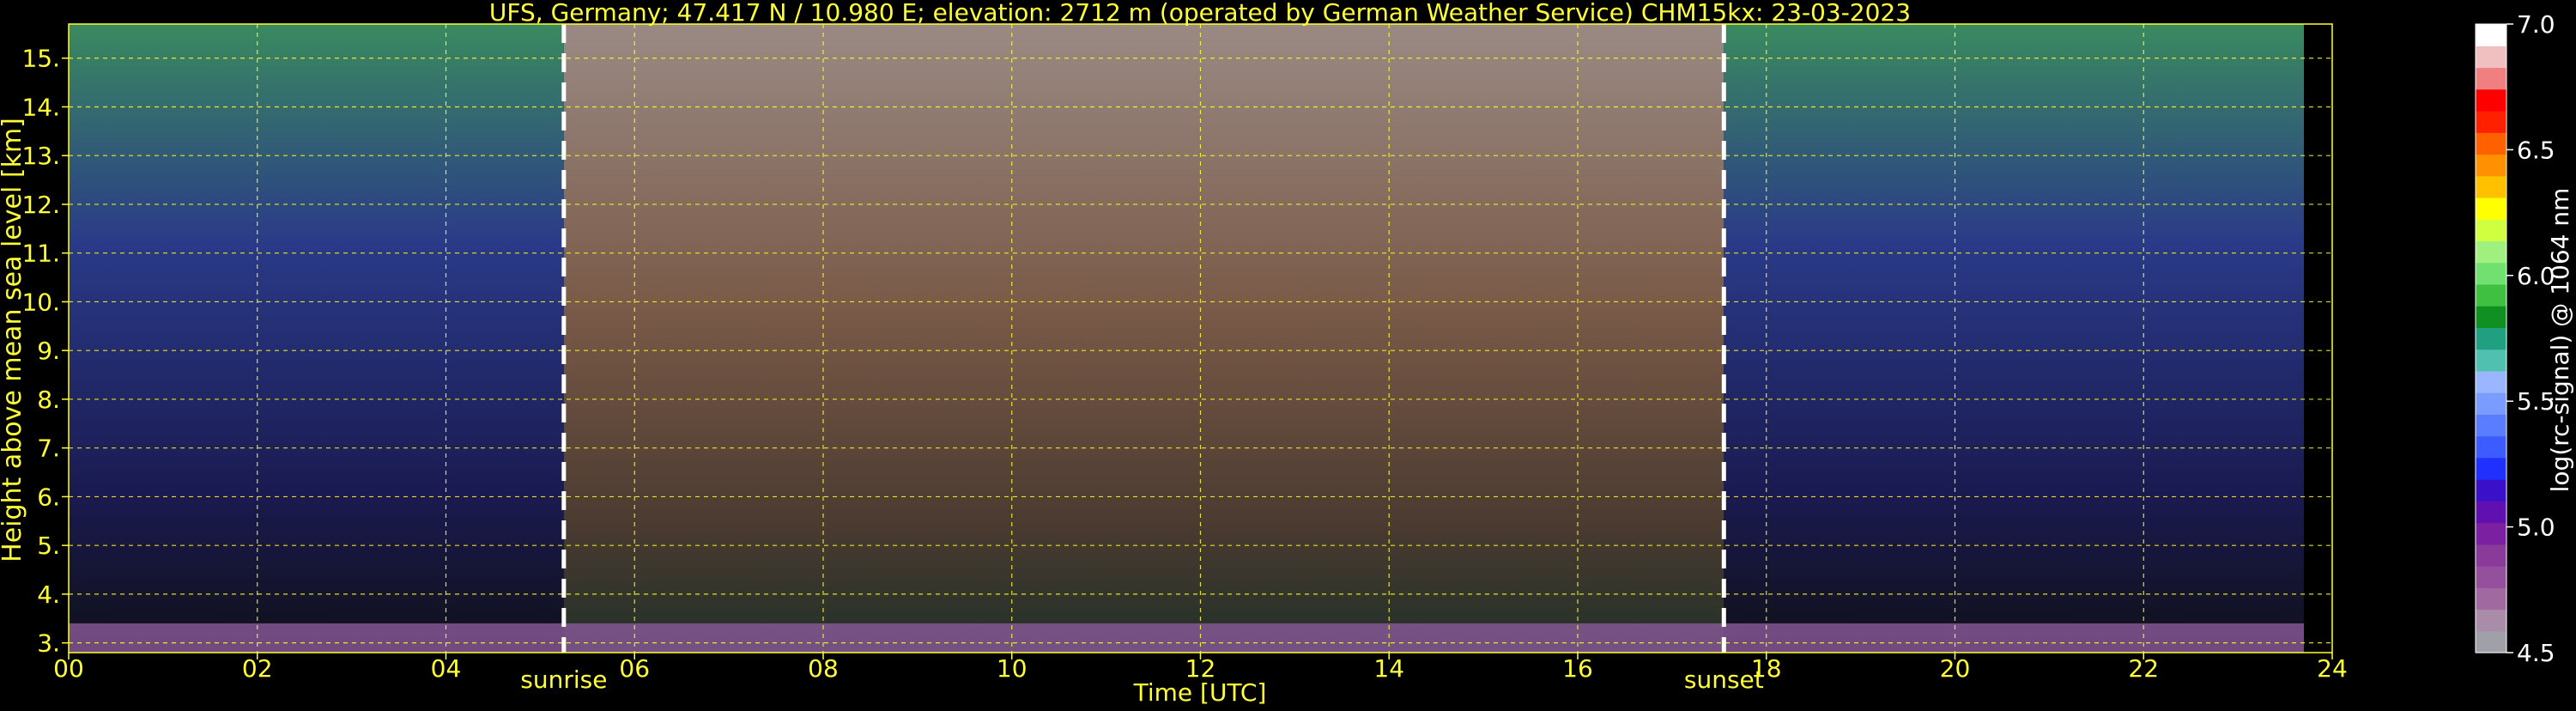 Image resolution: width=2576 pixels, height=711 pixels. What do you see at coordinates (2560, 340) in the screenshot?
I see `colorbar-label: log(rc-signal) @ 1064 nm` at bounding box center [2560, 340].